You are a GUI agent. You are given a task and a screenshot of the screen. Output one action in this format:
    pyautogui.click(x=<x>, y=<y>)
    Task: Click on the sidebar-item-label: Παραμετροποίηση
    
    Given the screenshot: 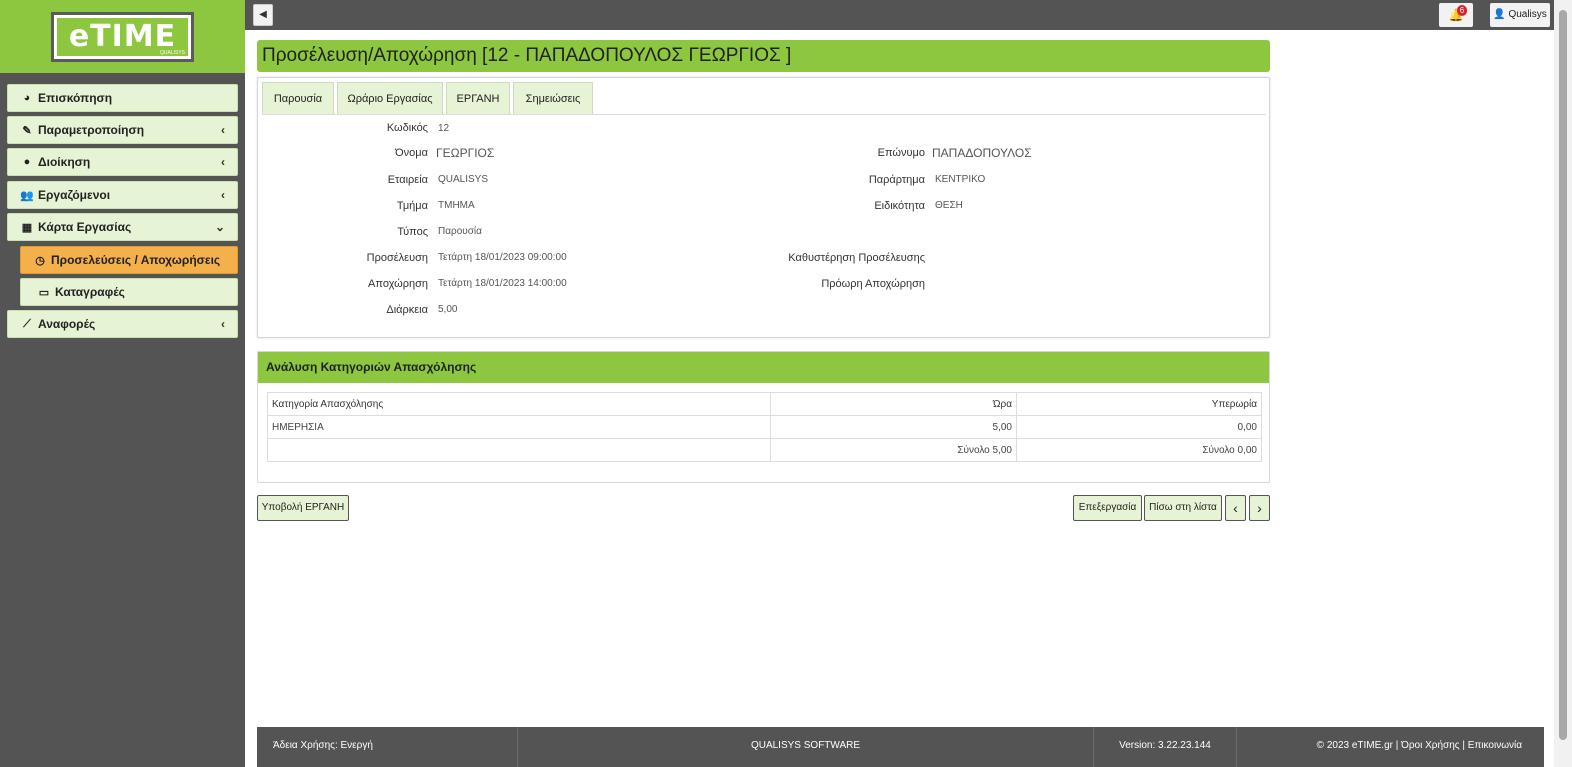 What is the action you would take?
    pyautogui.click(x=91, y=130)
    